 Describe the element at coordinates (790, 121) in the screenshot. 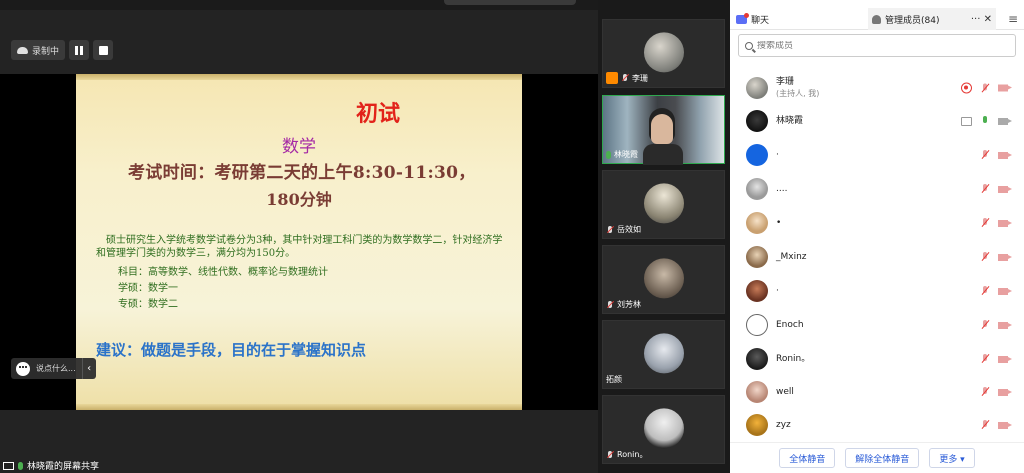

I see `member-name: 林晓霞` at that location.